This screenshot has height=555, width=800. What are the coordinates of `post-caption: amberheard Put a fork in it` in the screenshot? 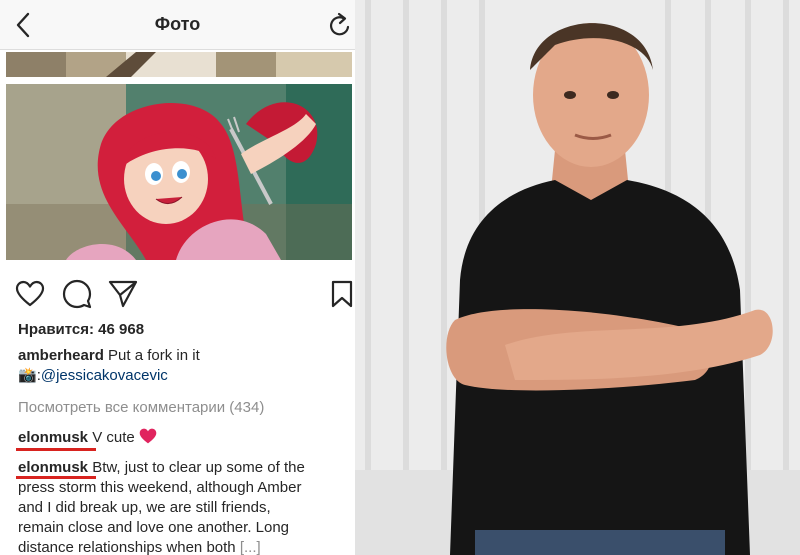 It's located at (109, 356).